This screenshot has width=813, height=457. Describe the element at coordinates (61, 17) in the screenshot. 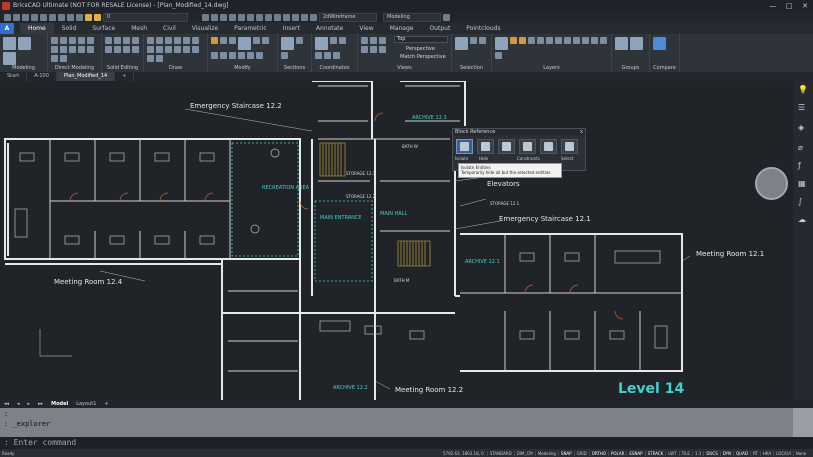

I see `settings-icon` at that location.